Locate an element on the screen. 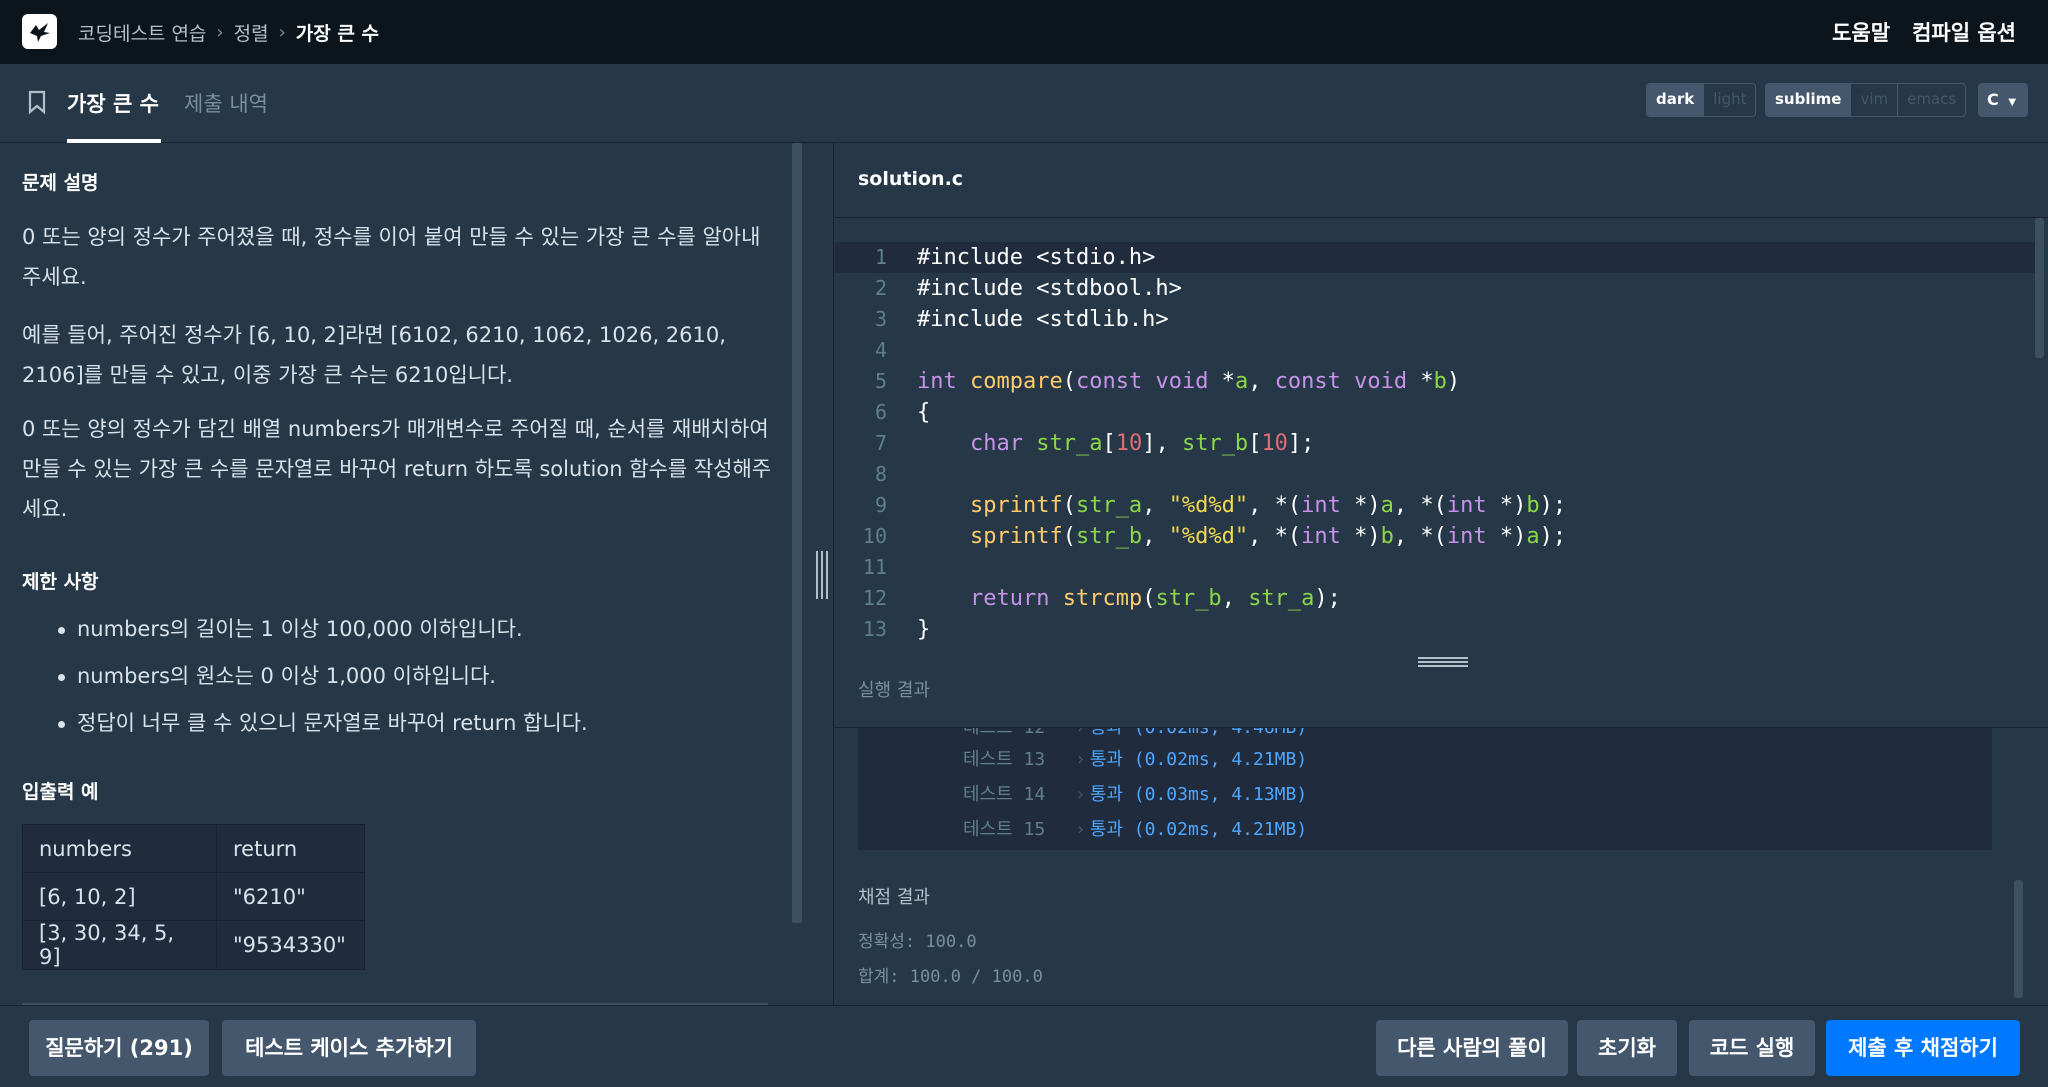 The width and height of the screenshot is (2048, 1087). total-score: 합계: 100.0 / 100.0 is located at coordinates (950, 977).